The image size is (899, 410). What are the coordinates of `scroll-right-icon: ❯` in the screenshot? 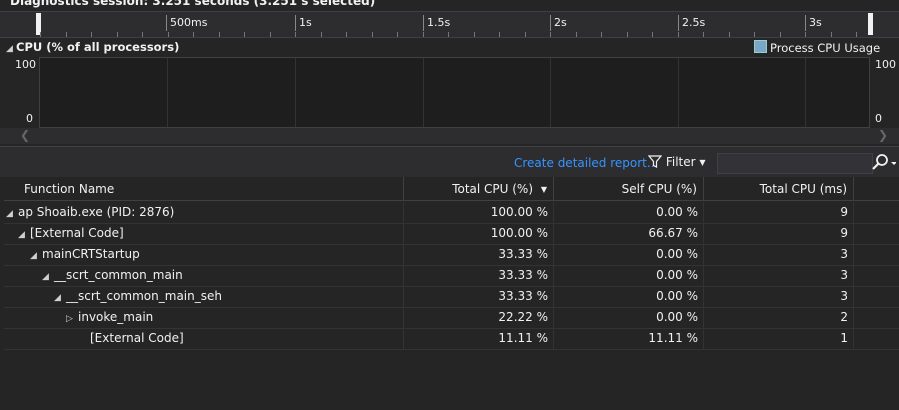 It's located at (883, 135).